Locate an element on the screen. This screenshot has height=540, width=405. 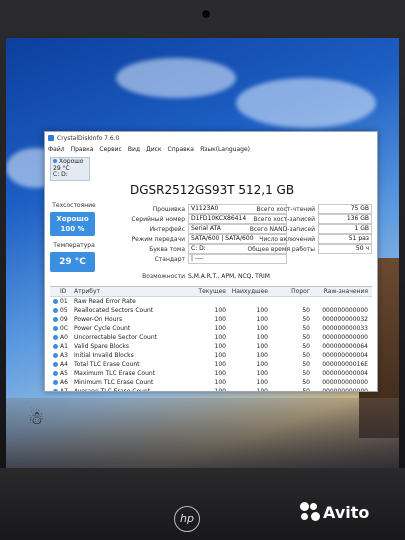
menu-file: Файл is located at coordinates (56, 149).